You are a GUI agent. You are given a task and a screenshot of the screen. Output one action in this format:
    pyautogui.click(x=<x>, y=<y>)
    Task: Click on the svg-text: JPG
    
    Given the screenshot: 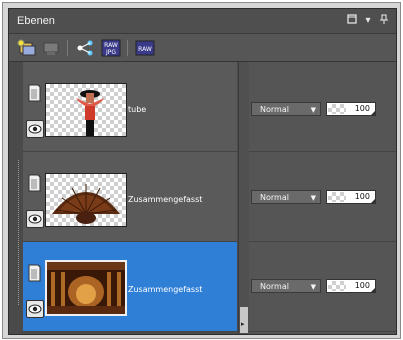 What is the action you would take?
    pyautogui.click(x=110, y=52)
    